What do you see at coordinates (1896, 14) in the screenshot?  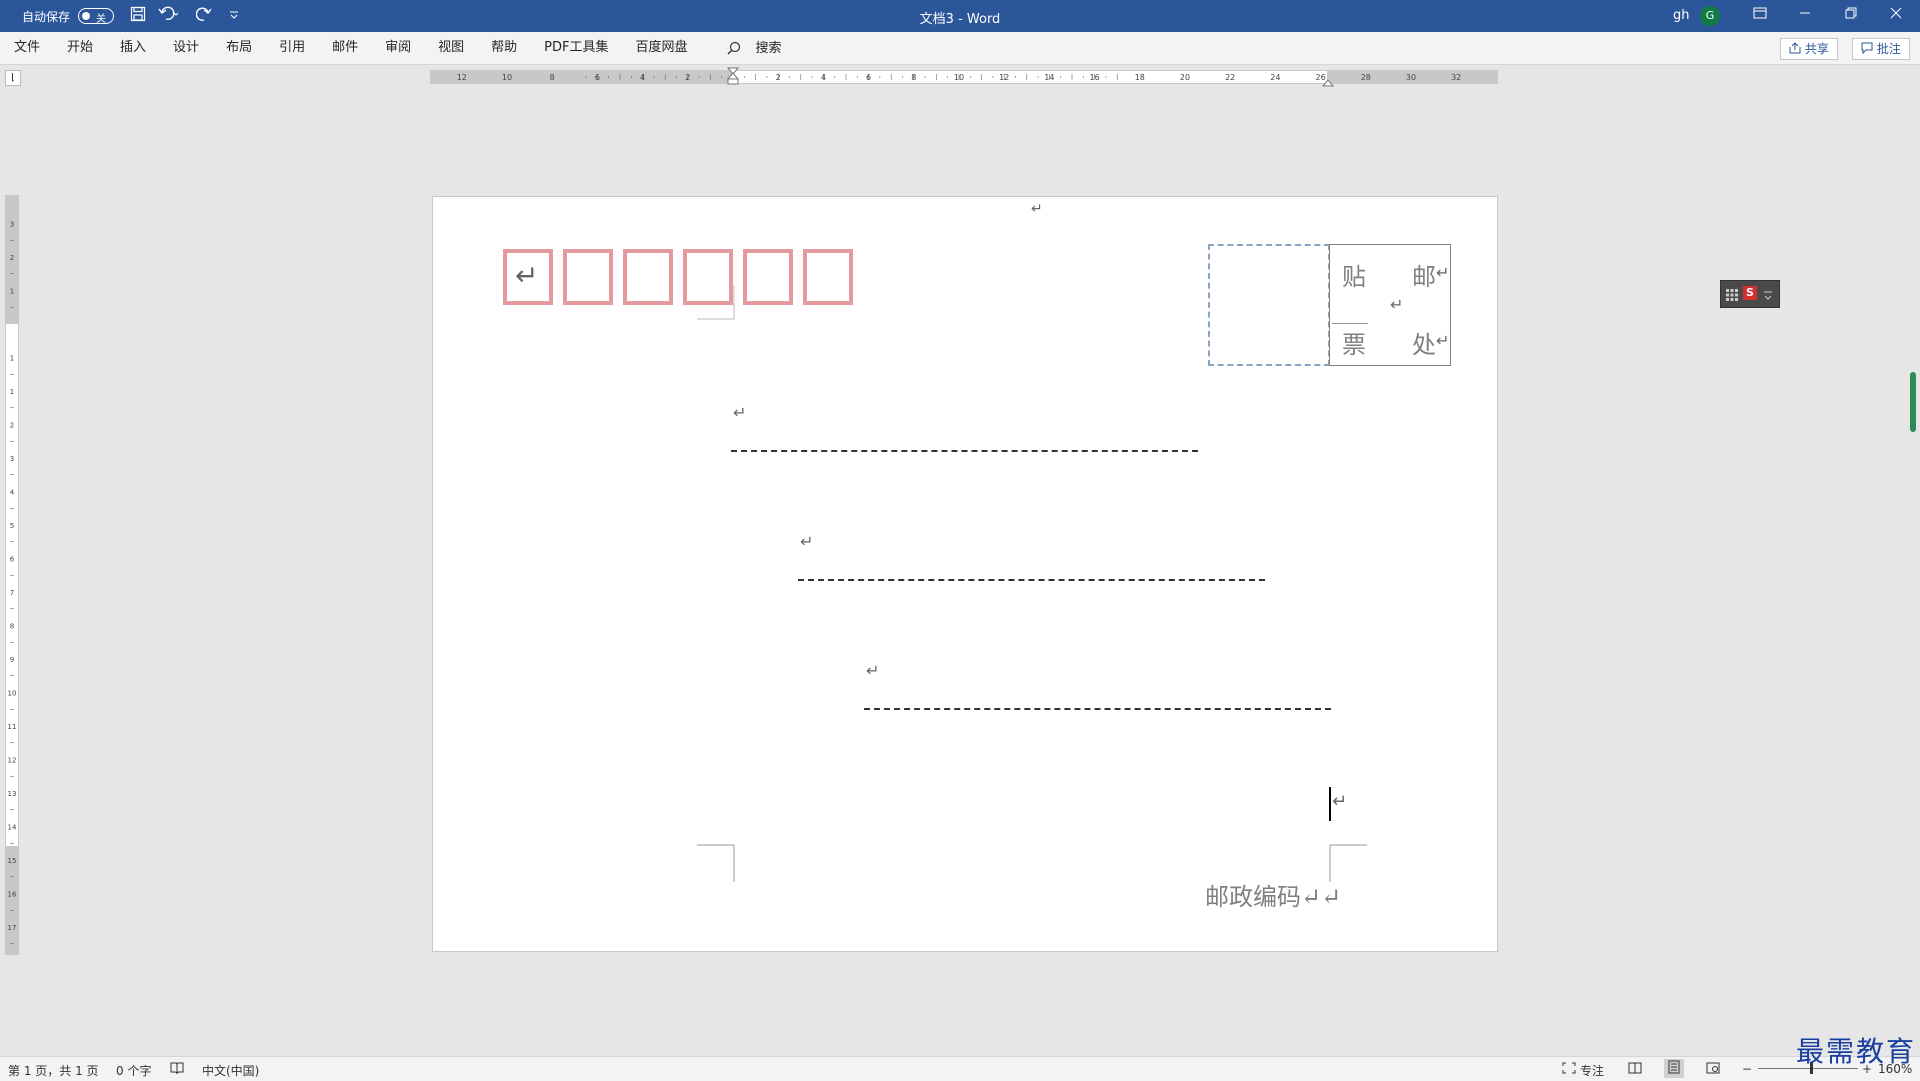 I see `close-icon` at bounding box center [1896, 14].